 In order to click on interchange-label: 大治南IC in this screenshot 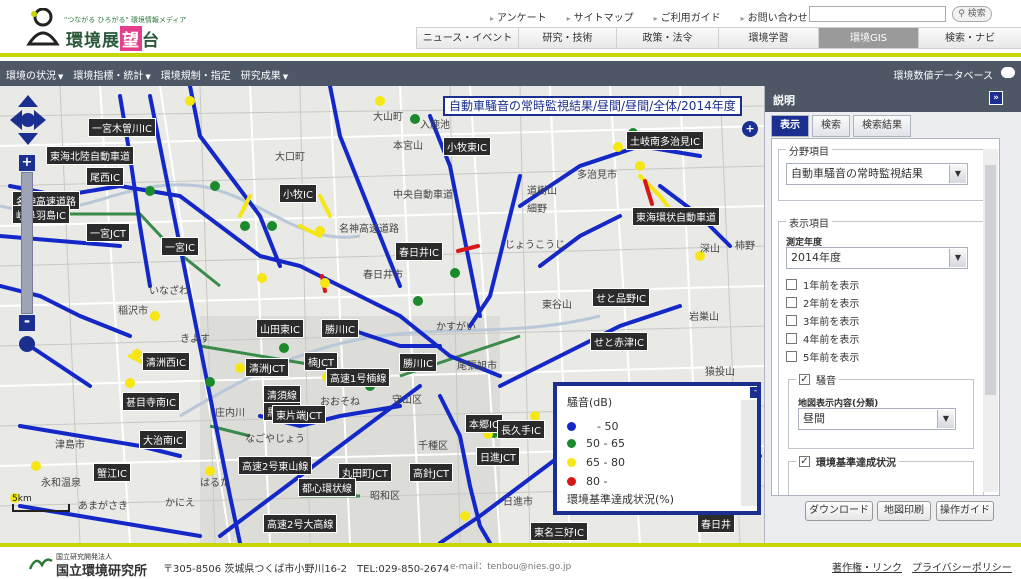, I will do `click(163, 439)`.